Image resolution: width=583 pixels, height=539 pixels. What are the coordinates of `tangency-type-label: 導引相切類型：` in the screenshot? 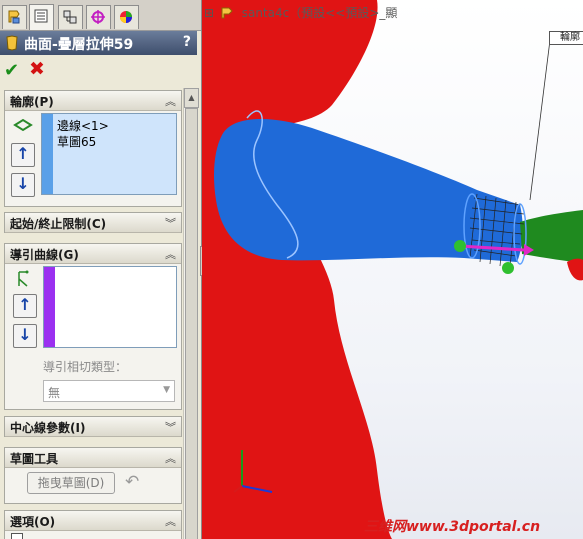 It's located at (85, 367).